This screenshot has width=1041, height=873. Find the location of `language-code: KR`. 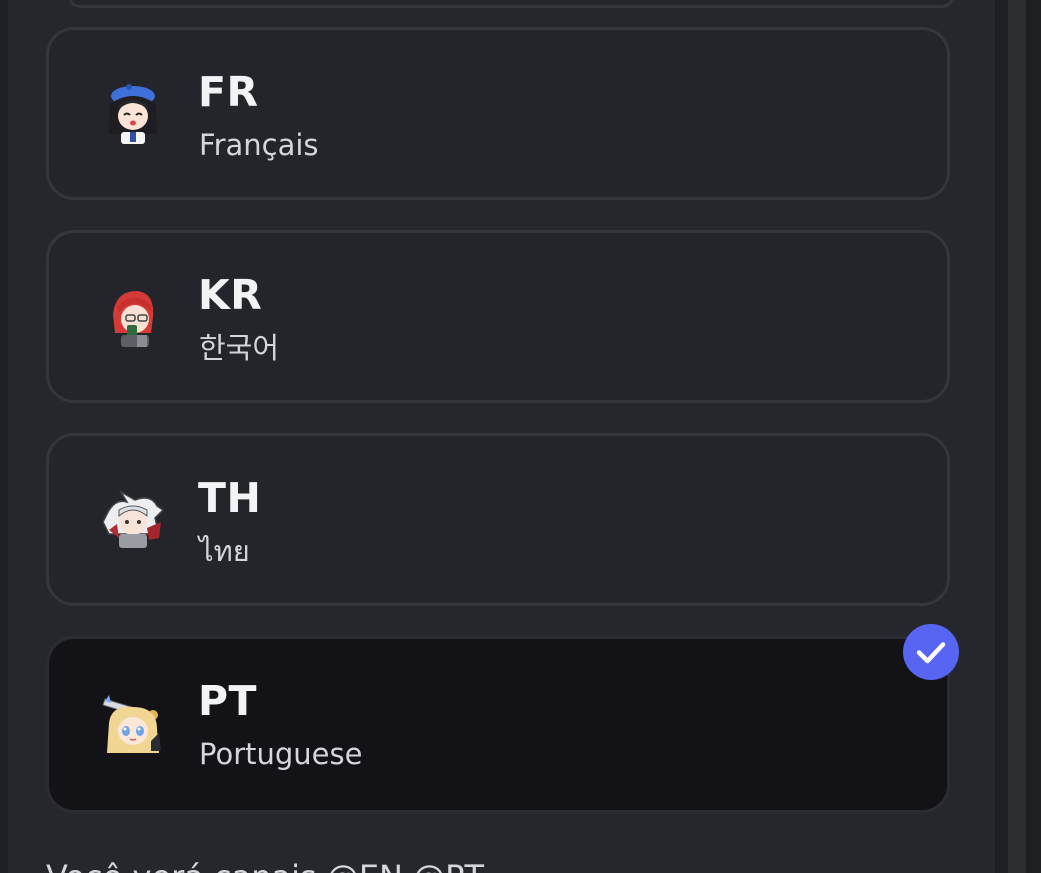

language-code: KR is located at coordinates (230, 295).